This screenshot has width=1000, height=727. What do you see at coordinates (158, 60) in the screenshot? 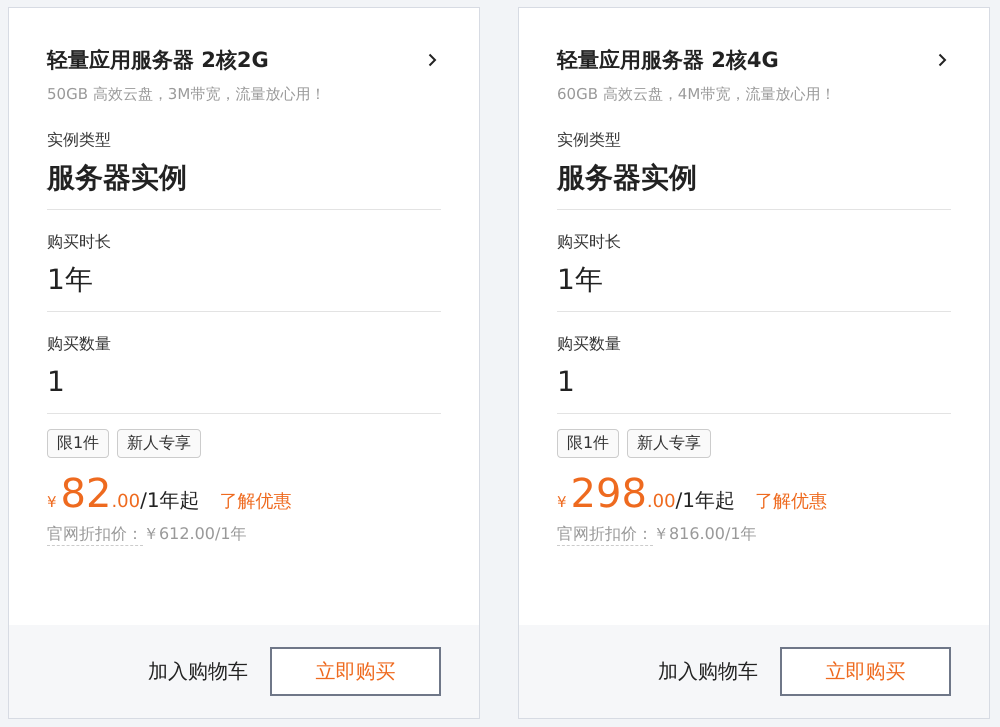
I see `product-title: 轻量应用服务器 2核2G` at bounding box center [158, 60].